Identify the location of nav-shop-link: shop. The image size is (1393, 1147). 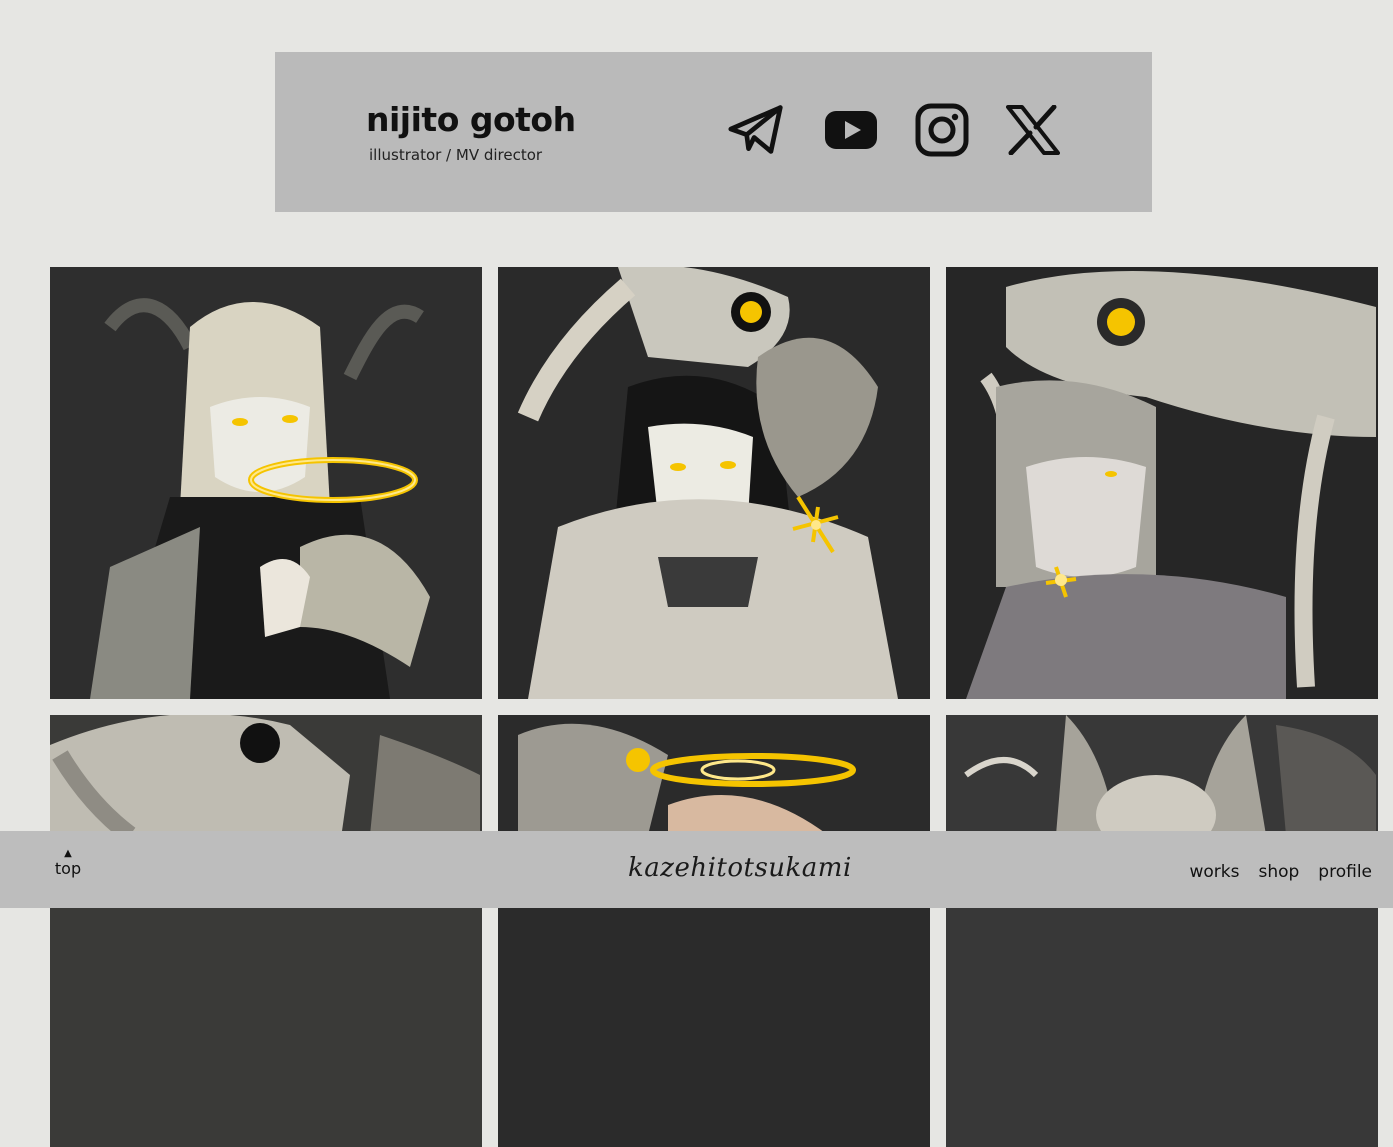
(1278, 872).